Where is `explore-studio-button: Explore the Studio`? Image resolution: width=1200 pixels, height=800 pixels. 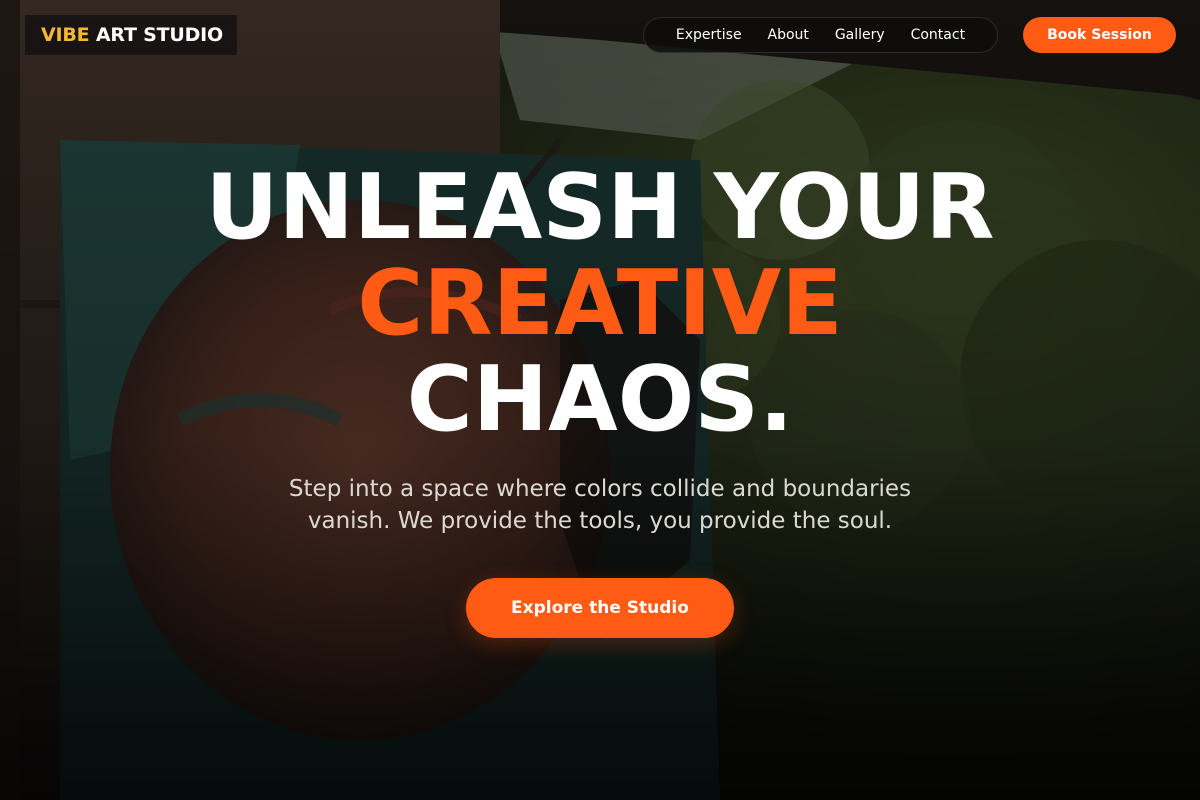
explore-studio-button: Explore the Studio is located at coordinates (600, 608).